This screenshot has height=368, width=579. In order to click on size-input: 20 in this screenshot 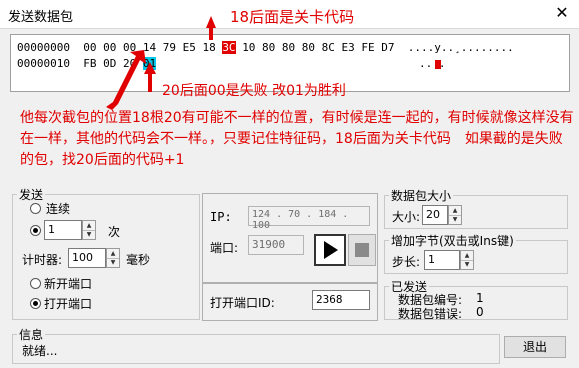, I will do `click(435, 215)`.